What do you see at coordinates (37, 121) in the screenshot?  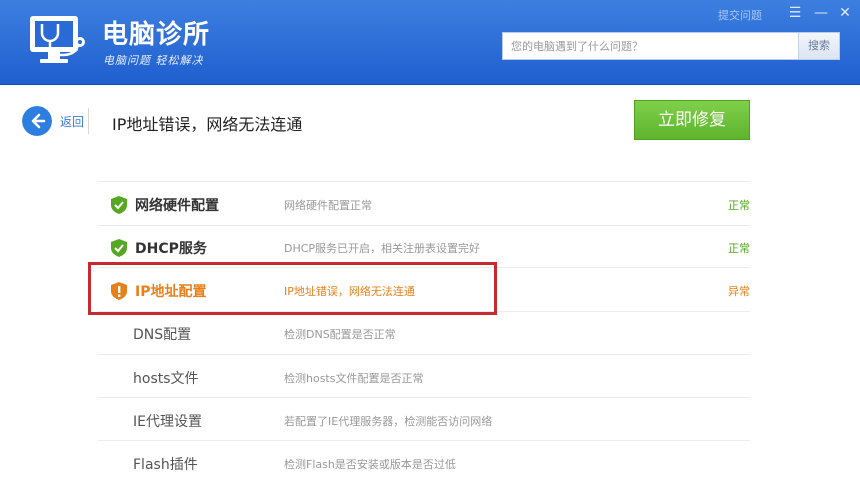 I see `back-button` at bounding box center [37, 121].